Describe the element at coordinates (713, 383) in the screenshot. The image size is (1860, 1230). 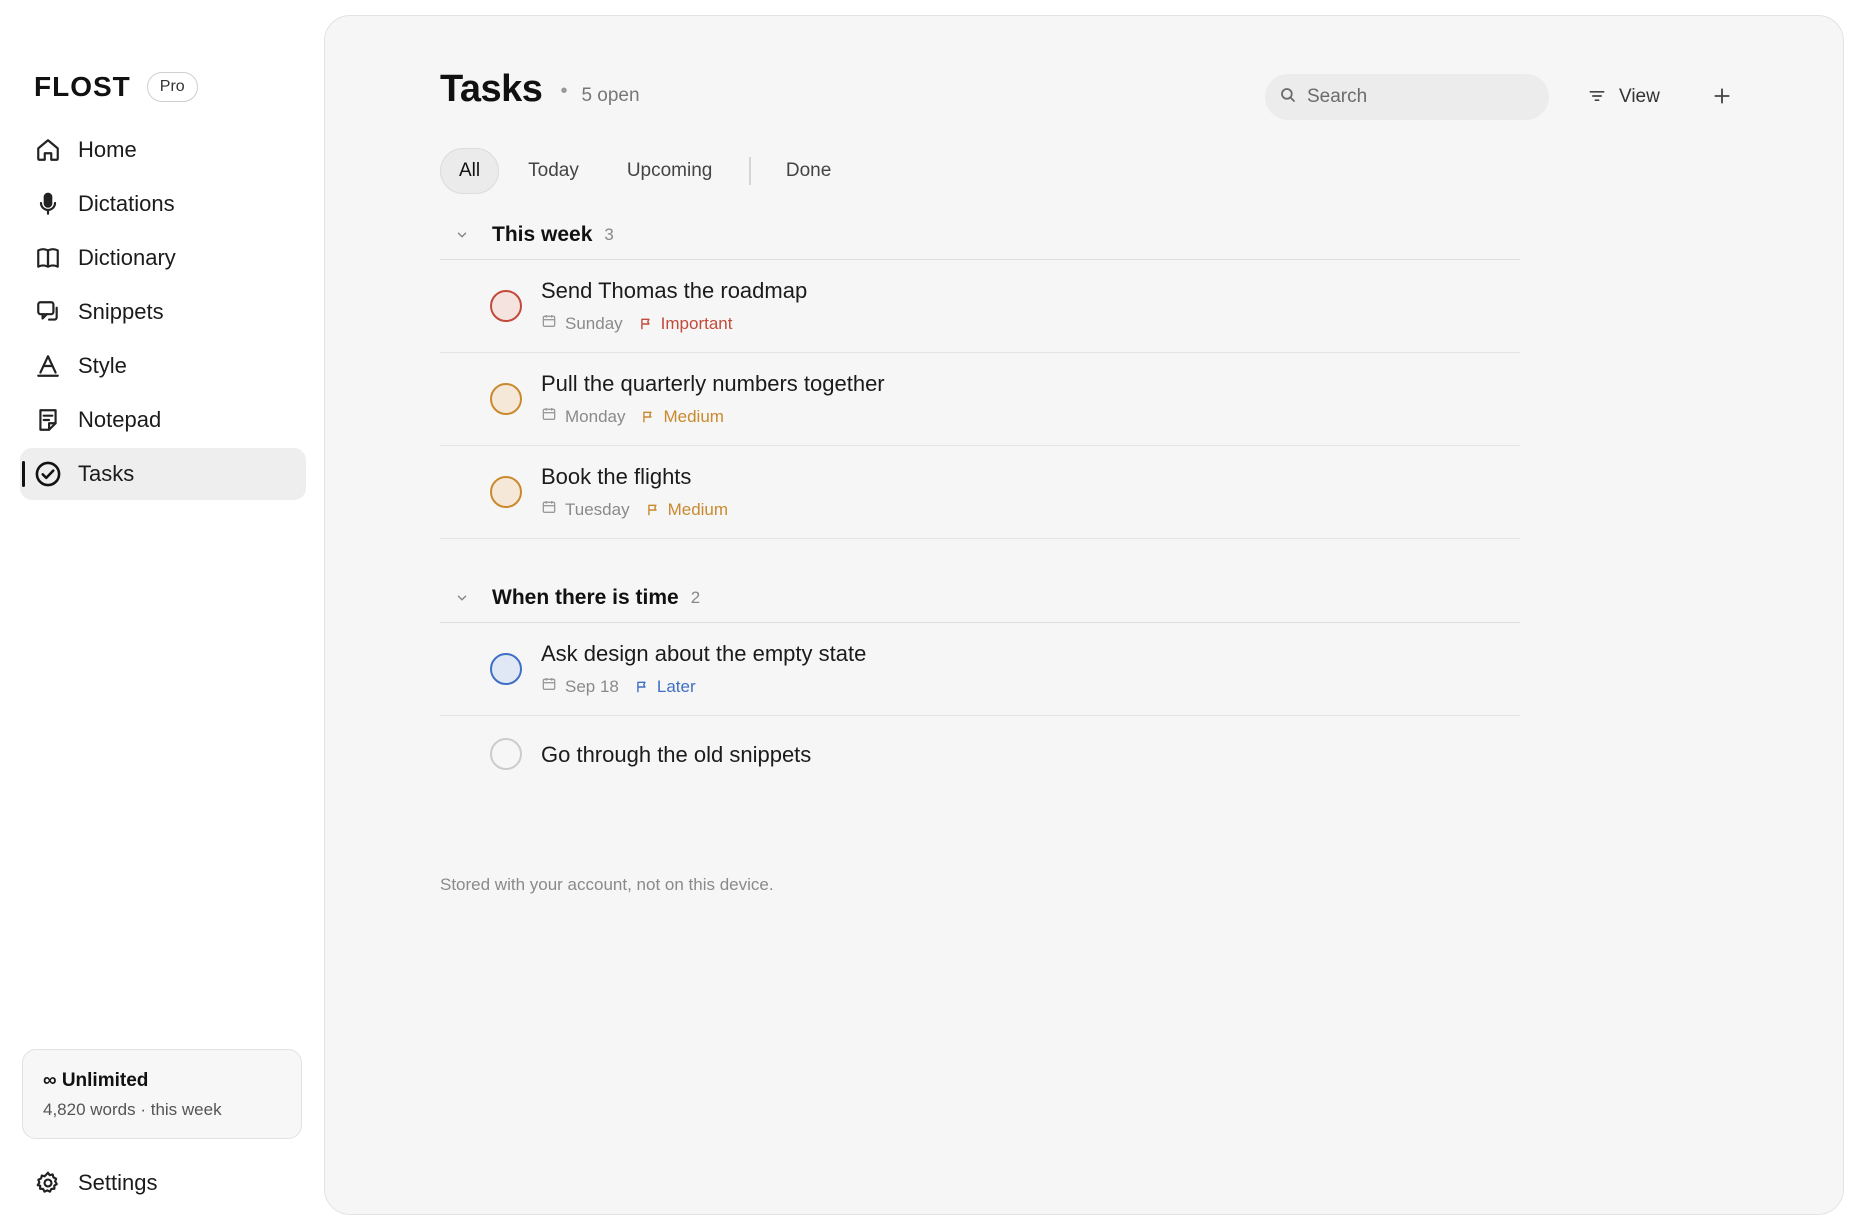
I see `task-title: Pull the quarterly numbers together` at that location.